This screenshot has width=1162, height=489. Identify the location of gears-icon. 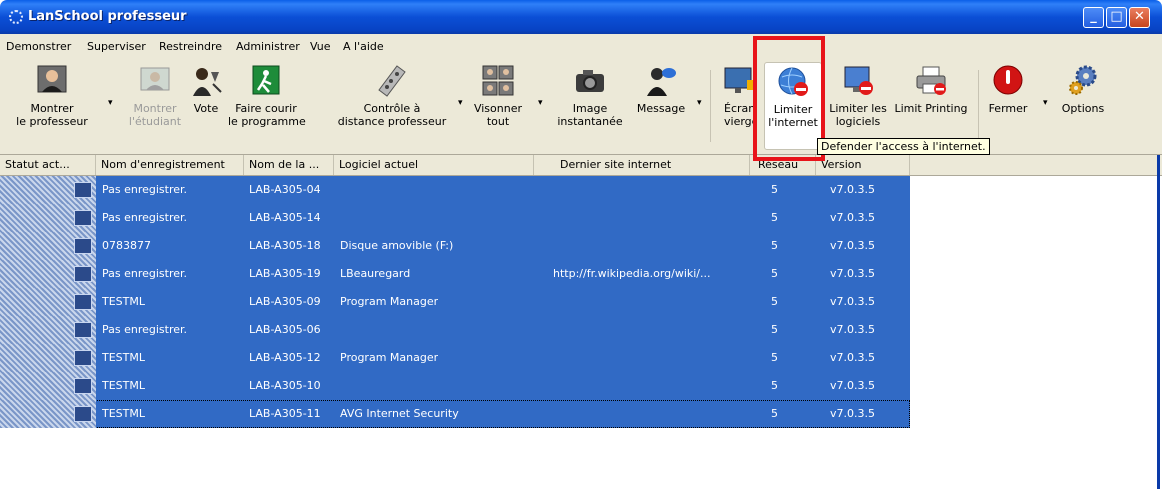
(1083, 81).